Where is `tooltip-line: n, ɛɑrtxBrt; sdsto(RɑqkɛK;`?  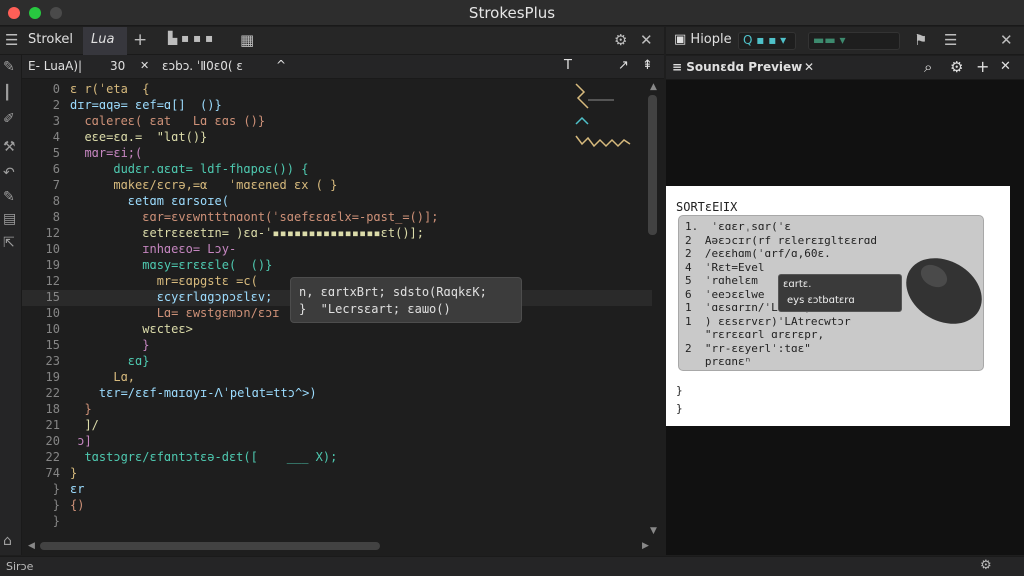 tooltip-line: n, ɛɑrtxBrt; sdsto(RɑqkɛK; is located at coordinates (393, 292).